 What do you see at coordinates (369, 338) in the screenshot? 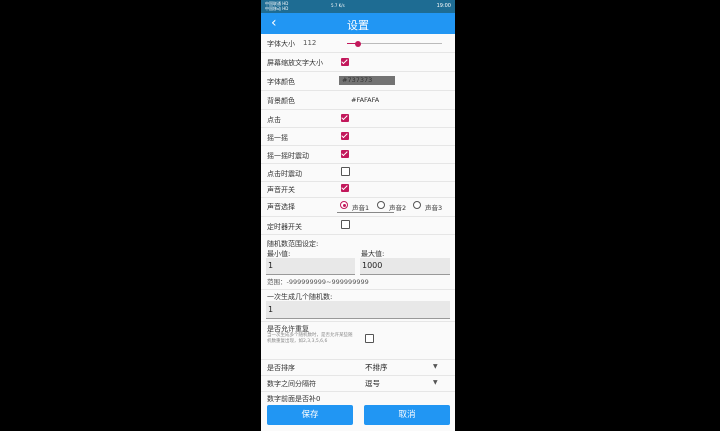
I see `allow-repeat-checkbox` at bounding box center [369, 338].